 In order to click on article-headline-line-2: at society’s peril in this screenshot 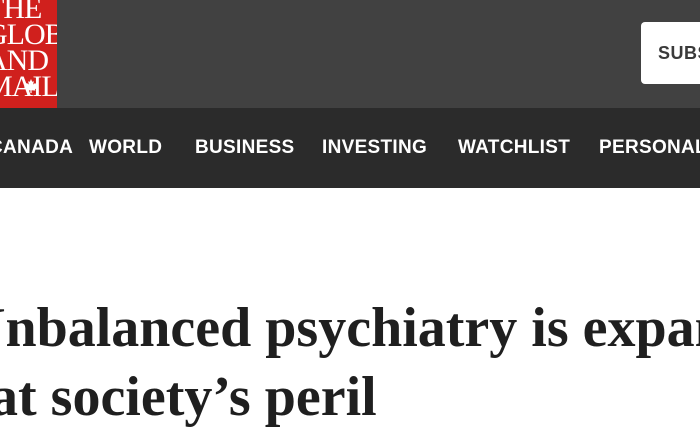, I will do `click(188, 397)`.